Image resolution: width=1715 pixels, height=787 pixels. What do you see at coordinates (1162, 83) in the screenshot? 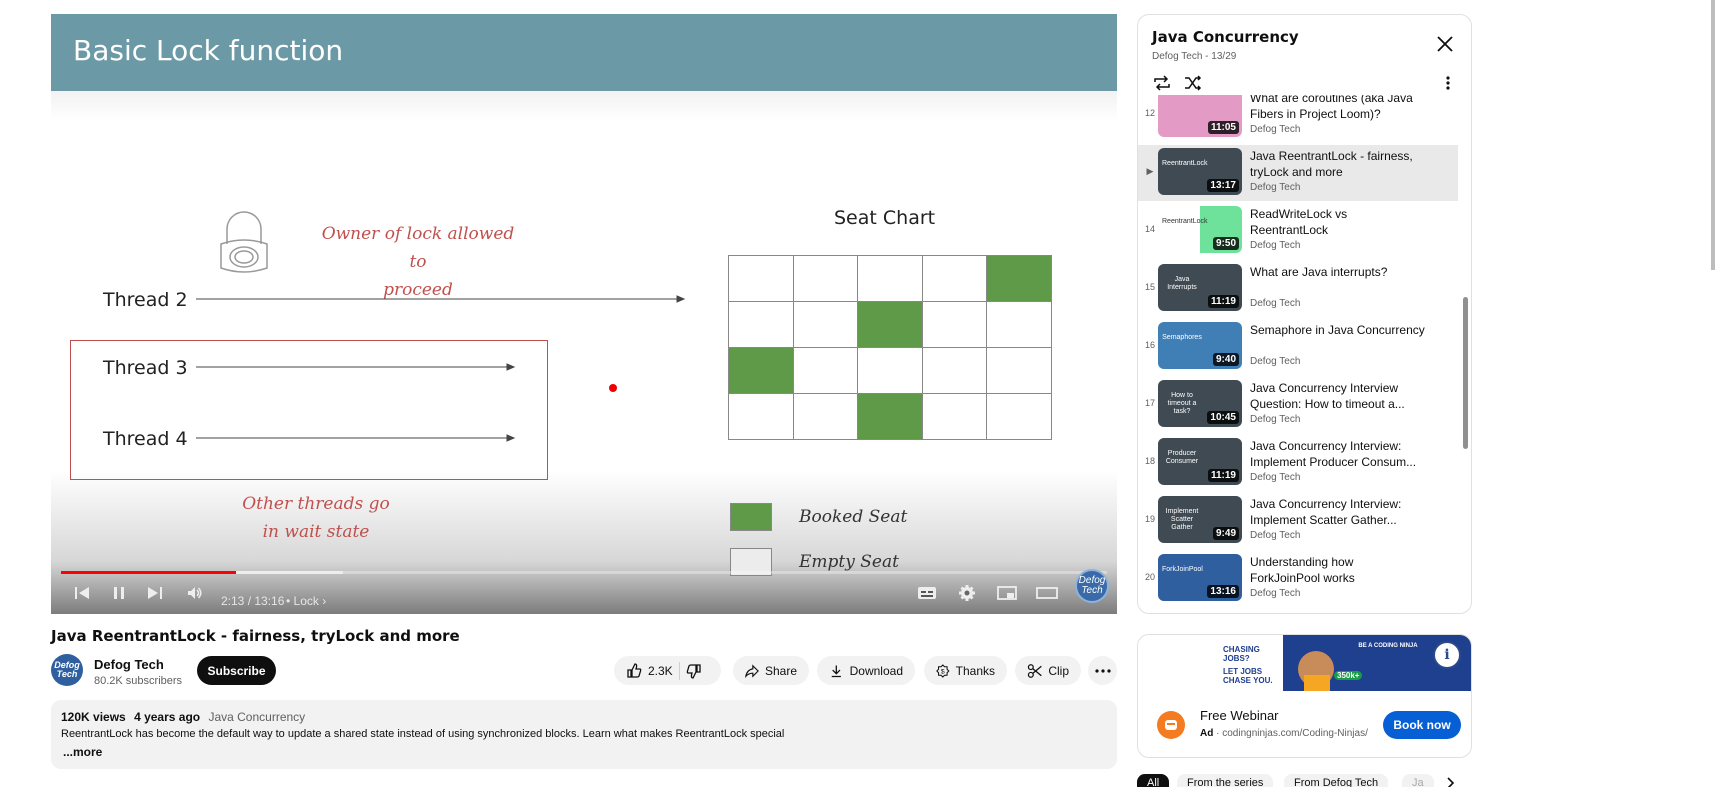
I see `loop-playlist-button` at bounding box center [1162, 83].